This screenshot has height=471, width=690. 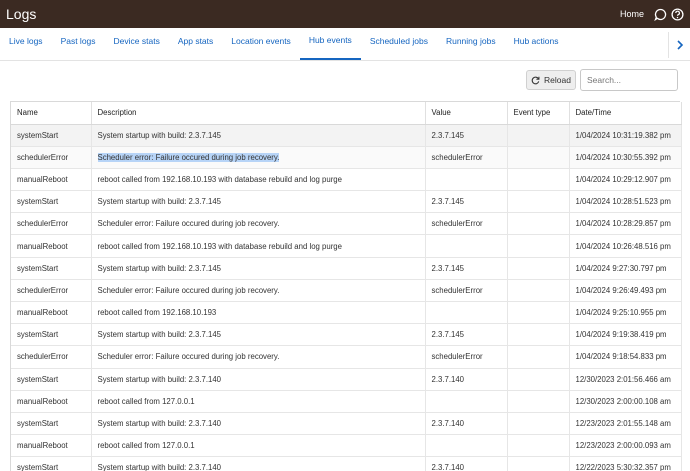 I want to click on table-cell: 12/30/2023 2:00:00.108 am, so click(x=625, y=401).